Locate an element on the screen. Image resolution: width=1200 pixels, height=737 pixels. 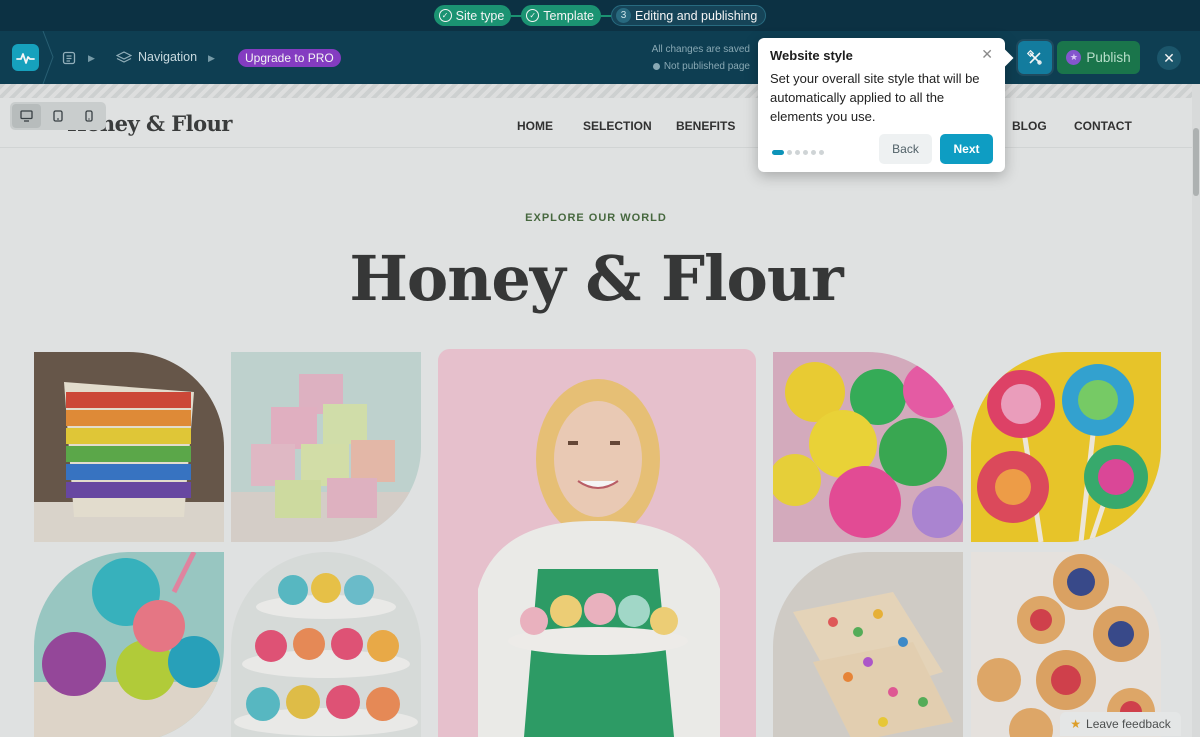
close-editor-button: ✕ is located at coordinates (1169, 58).